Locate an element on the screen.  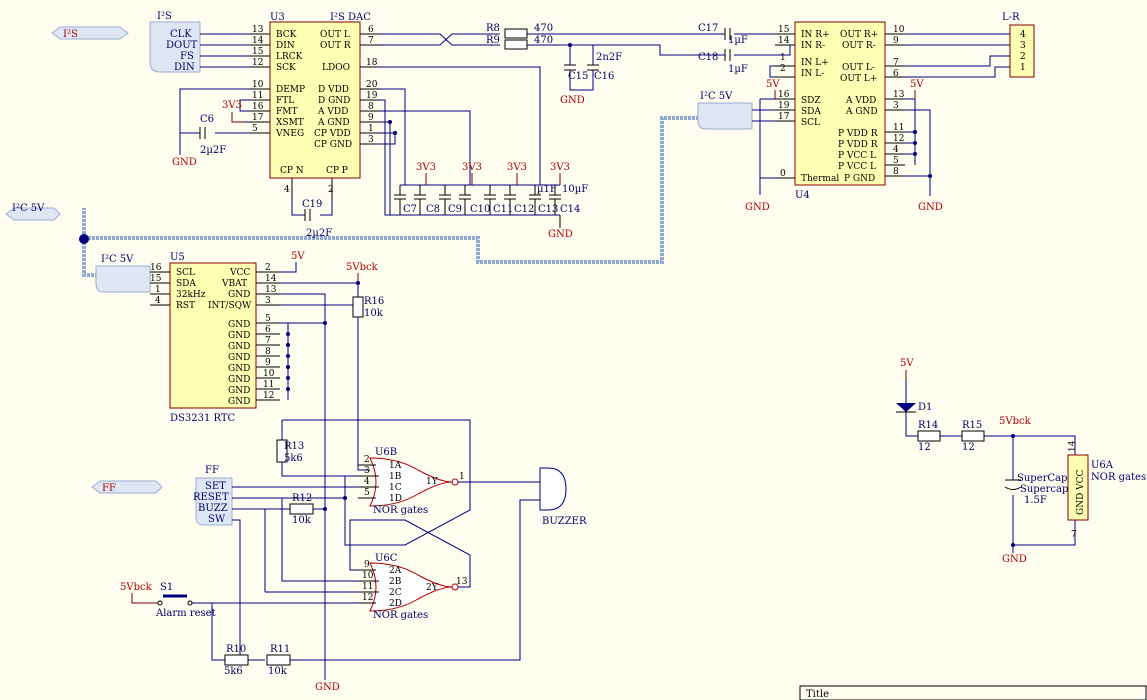
v5bck-u5: 5Vbck is located at coordinates (362, 267).